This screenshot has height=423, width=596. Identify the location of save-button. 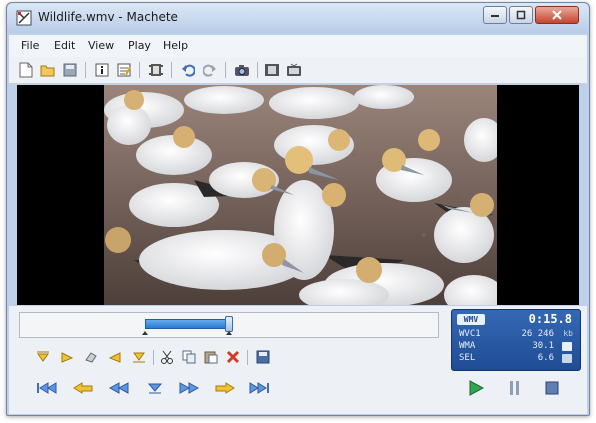
(70, 70).